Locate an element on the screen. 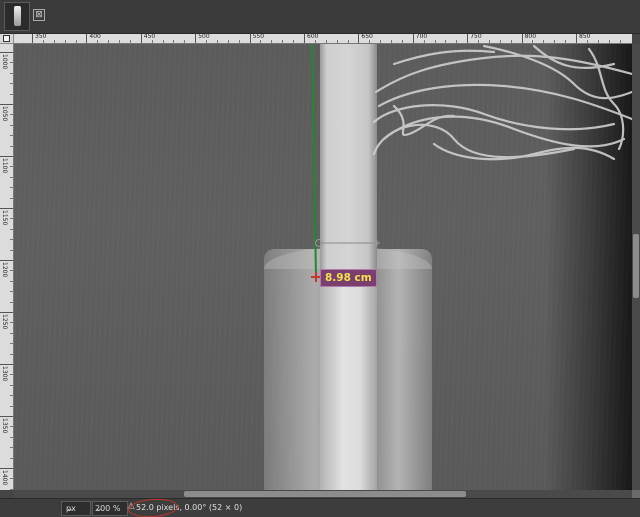 This screenshot has height=517, width=640. ruler-tick: 700 is located at coordinates (419, 38).